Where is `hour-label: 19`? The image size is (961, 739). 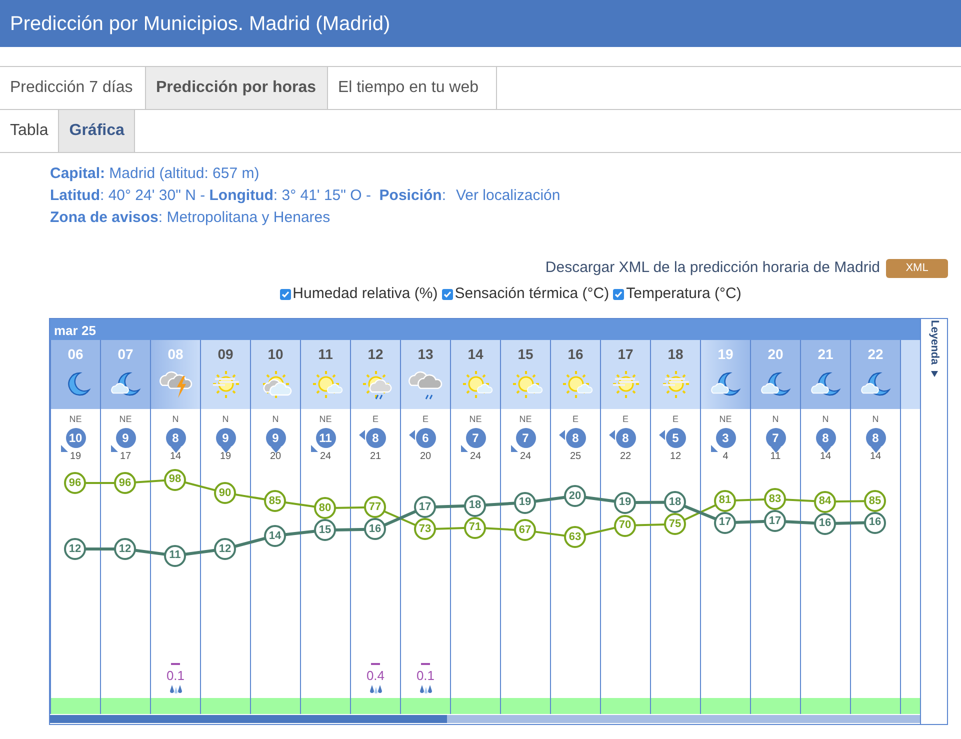
hour-label: 19 is located at coordinates (726, 354).